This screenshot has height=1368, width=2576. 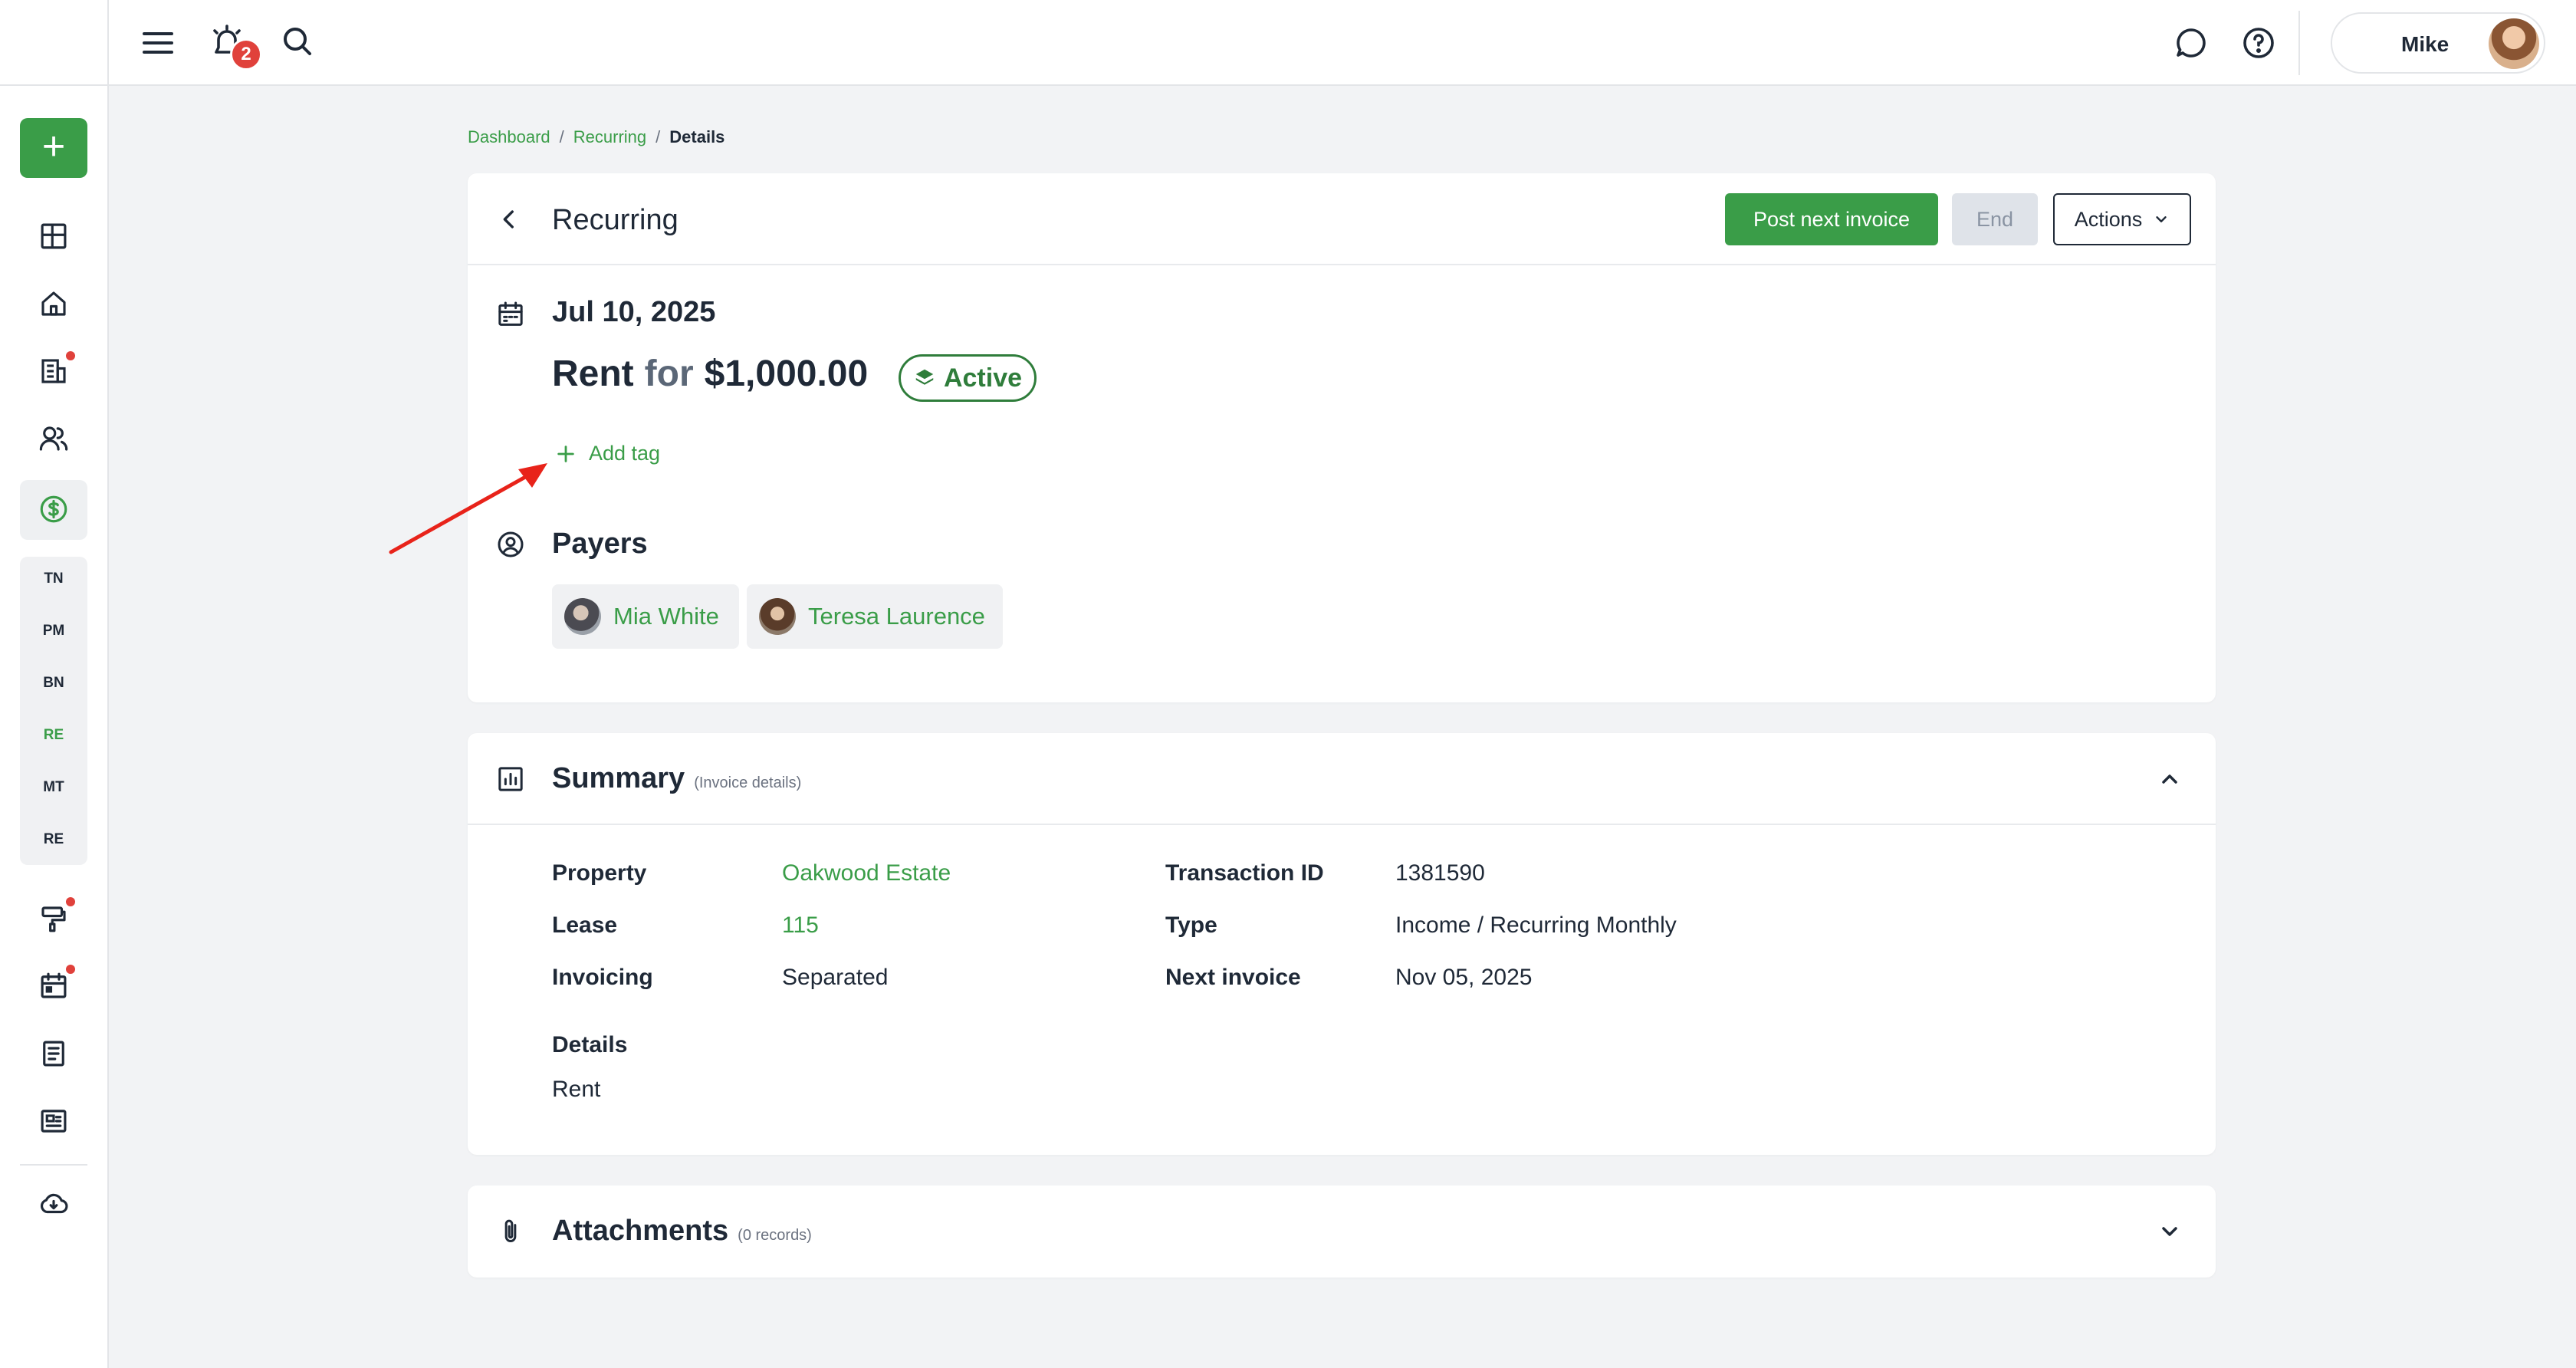 I want to click on details-label: Details, so click(x=590, y=1044).